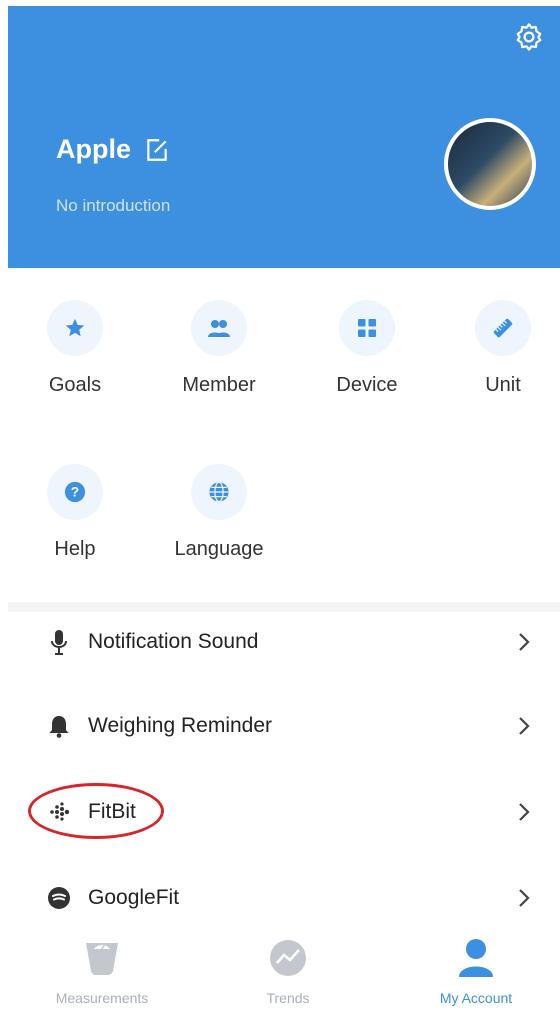  Describe the element at coordinates (59, 642) in the screenshot. I see `microphone-icon` at that location.